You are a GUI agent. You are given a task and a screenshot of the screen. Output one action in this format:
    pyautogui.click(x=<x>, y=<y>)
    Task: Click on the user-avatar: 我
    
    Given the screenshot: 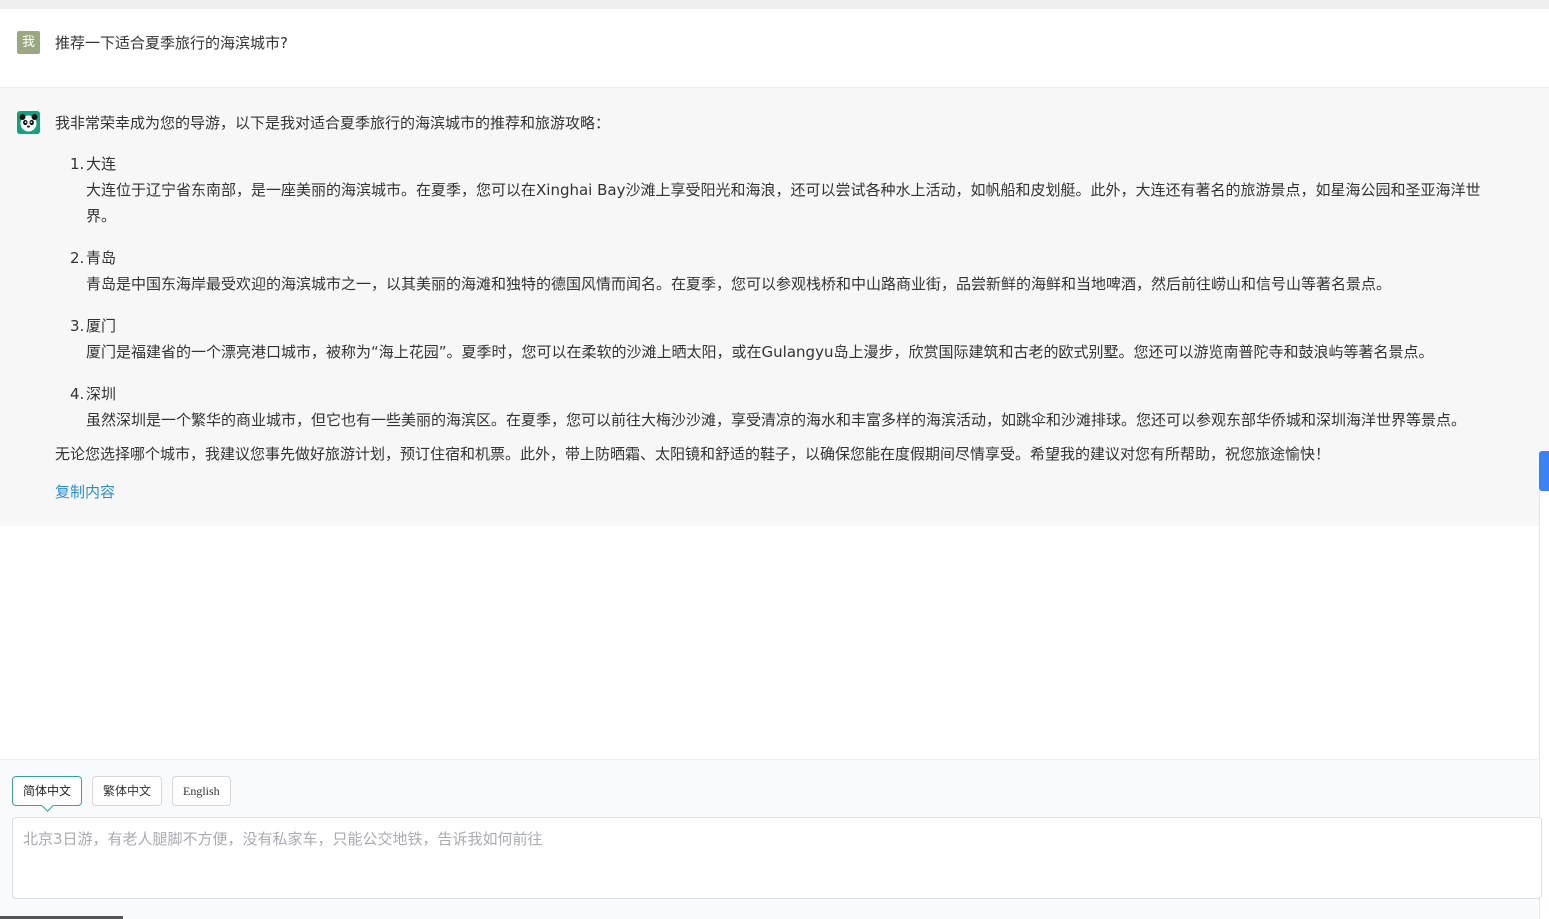 What is the action you would take?
    pyautogui.click(x=28, y=42)
    